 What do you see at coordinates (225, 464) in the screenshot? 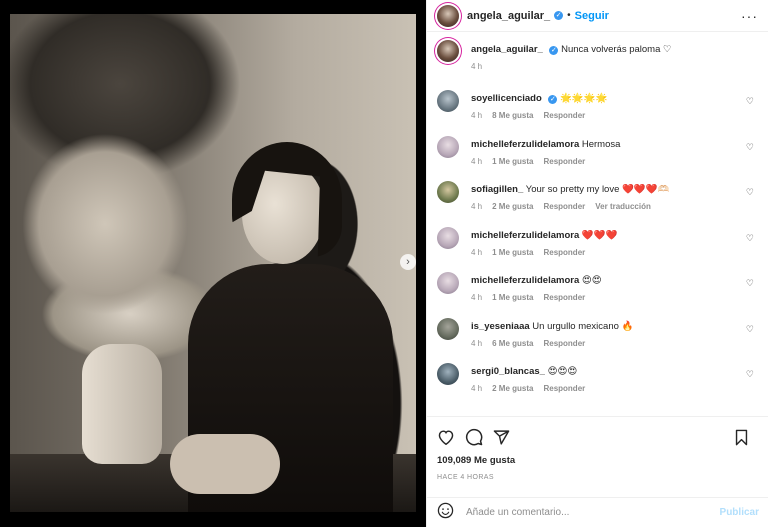
I see `photo-arms-shape` at bounding box center [225, 464].